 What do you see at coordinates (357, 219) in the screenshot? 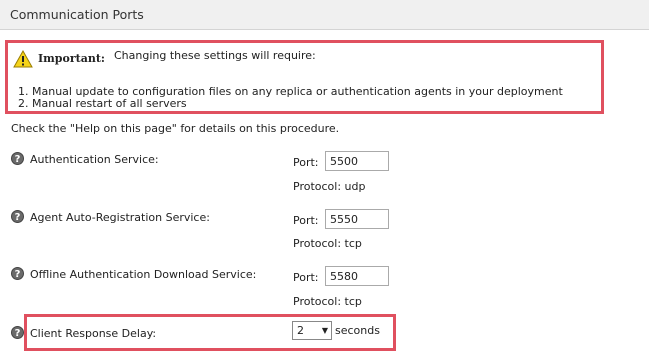
I see `agent-auto-registration-port-input` at bounding box center [357, 219].